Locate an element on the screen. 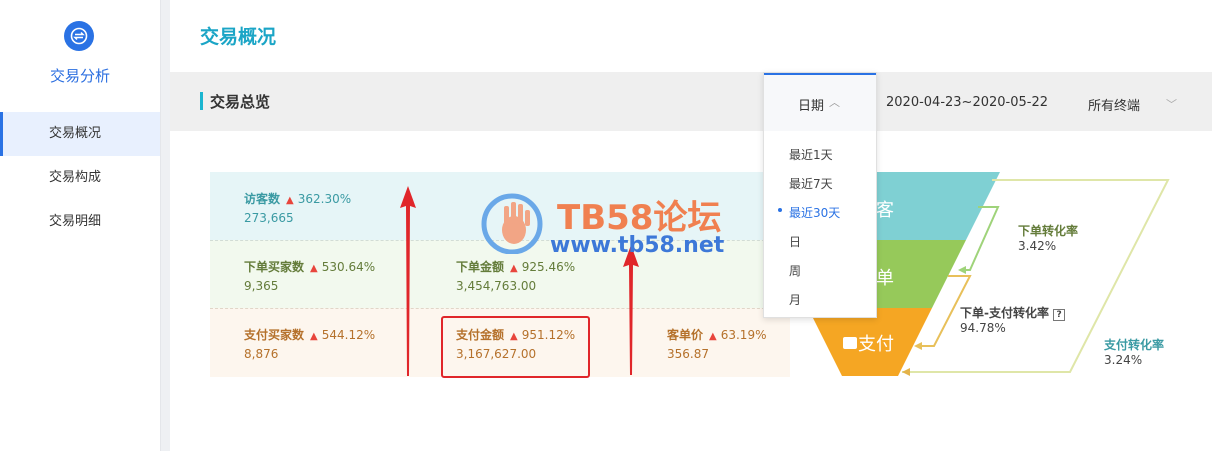 Image resolution: width=1212 pixels, height=451 pixels. funnel-visit-label: 客 is located at coordinates (885, 210).